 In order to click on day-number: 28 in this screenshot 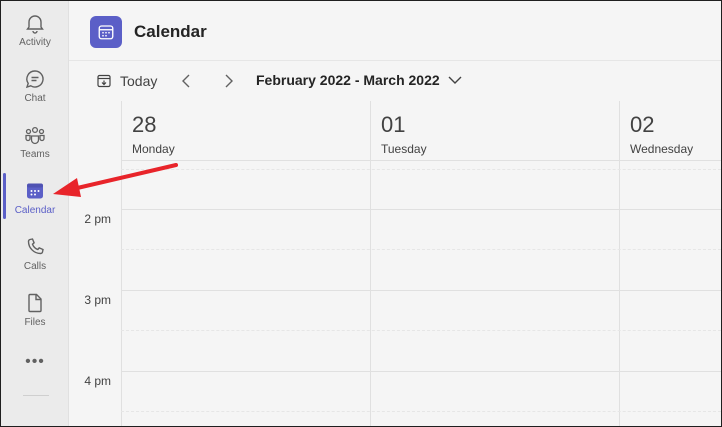, I will do `click(144, 124)`.